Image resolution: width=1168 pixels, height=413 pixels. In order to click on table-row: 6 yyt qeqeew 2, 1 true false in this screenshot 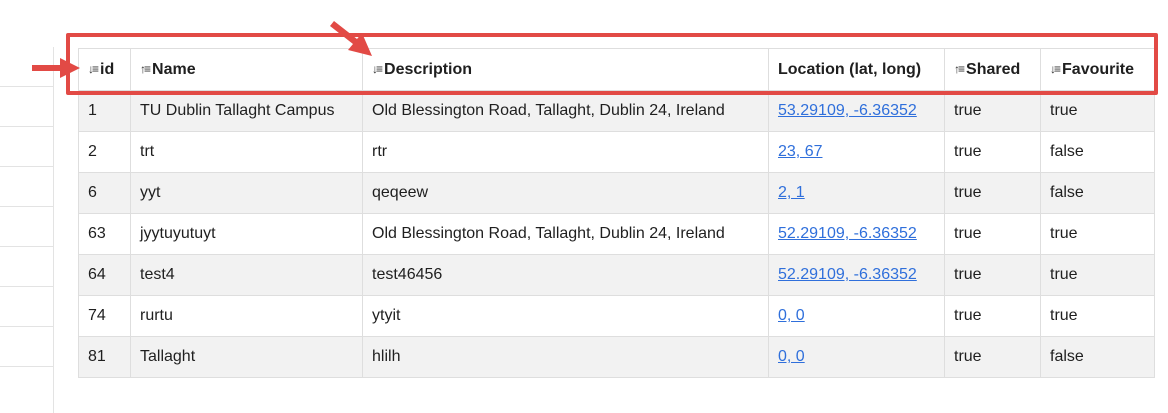, I will do `click(616, 193)`.